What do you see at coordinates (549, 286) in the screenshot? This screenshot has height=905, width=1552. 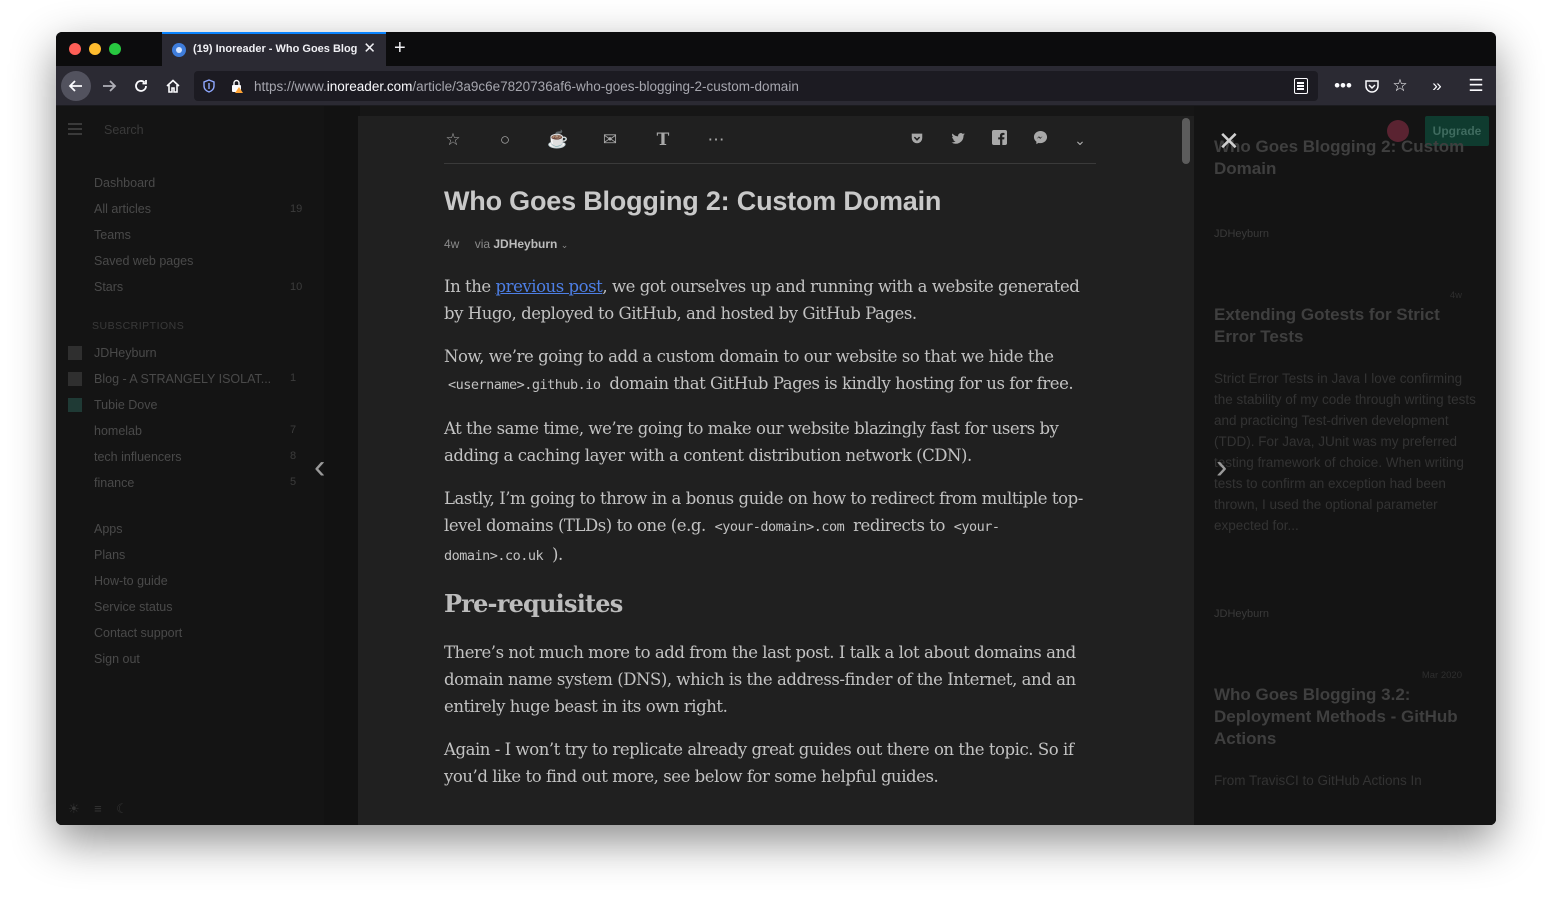 I see `previous-post-link: previous post` at bounding box center [549, 286].